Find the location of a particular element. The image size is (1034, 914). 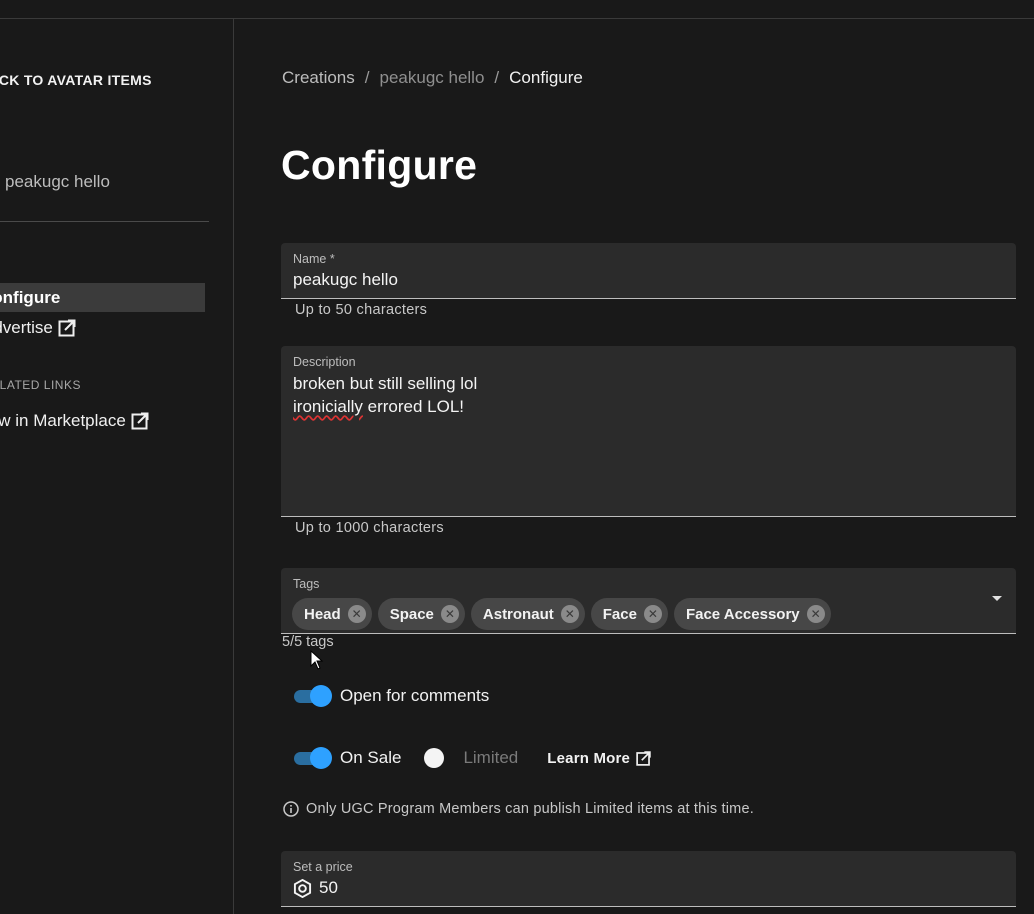

breadcrumb-current: Configure is located at coordinates (546, 77).